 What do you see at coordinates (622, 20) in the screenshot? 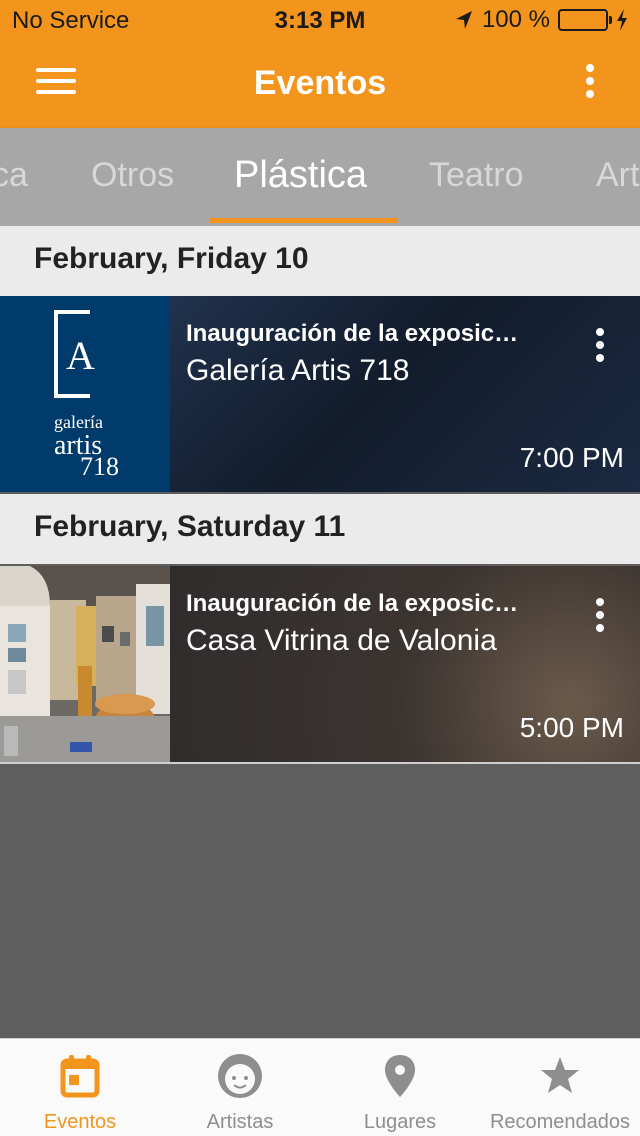
I see `charging-bolt-icon` at bounding box center [622, 20].